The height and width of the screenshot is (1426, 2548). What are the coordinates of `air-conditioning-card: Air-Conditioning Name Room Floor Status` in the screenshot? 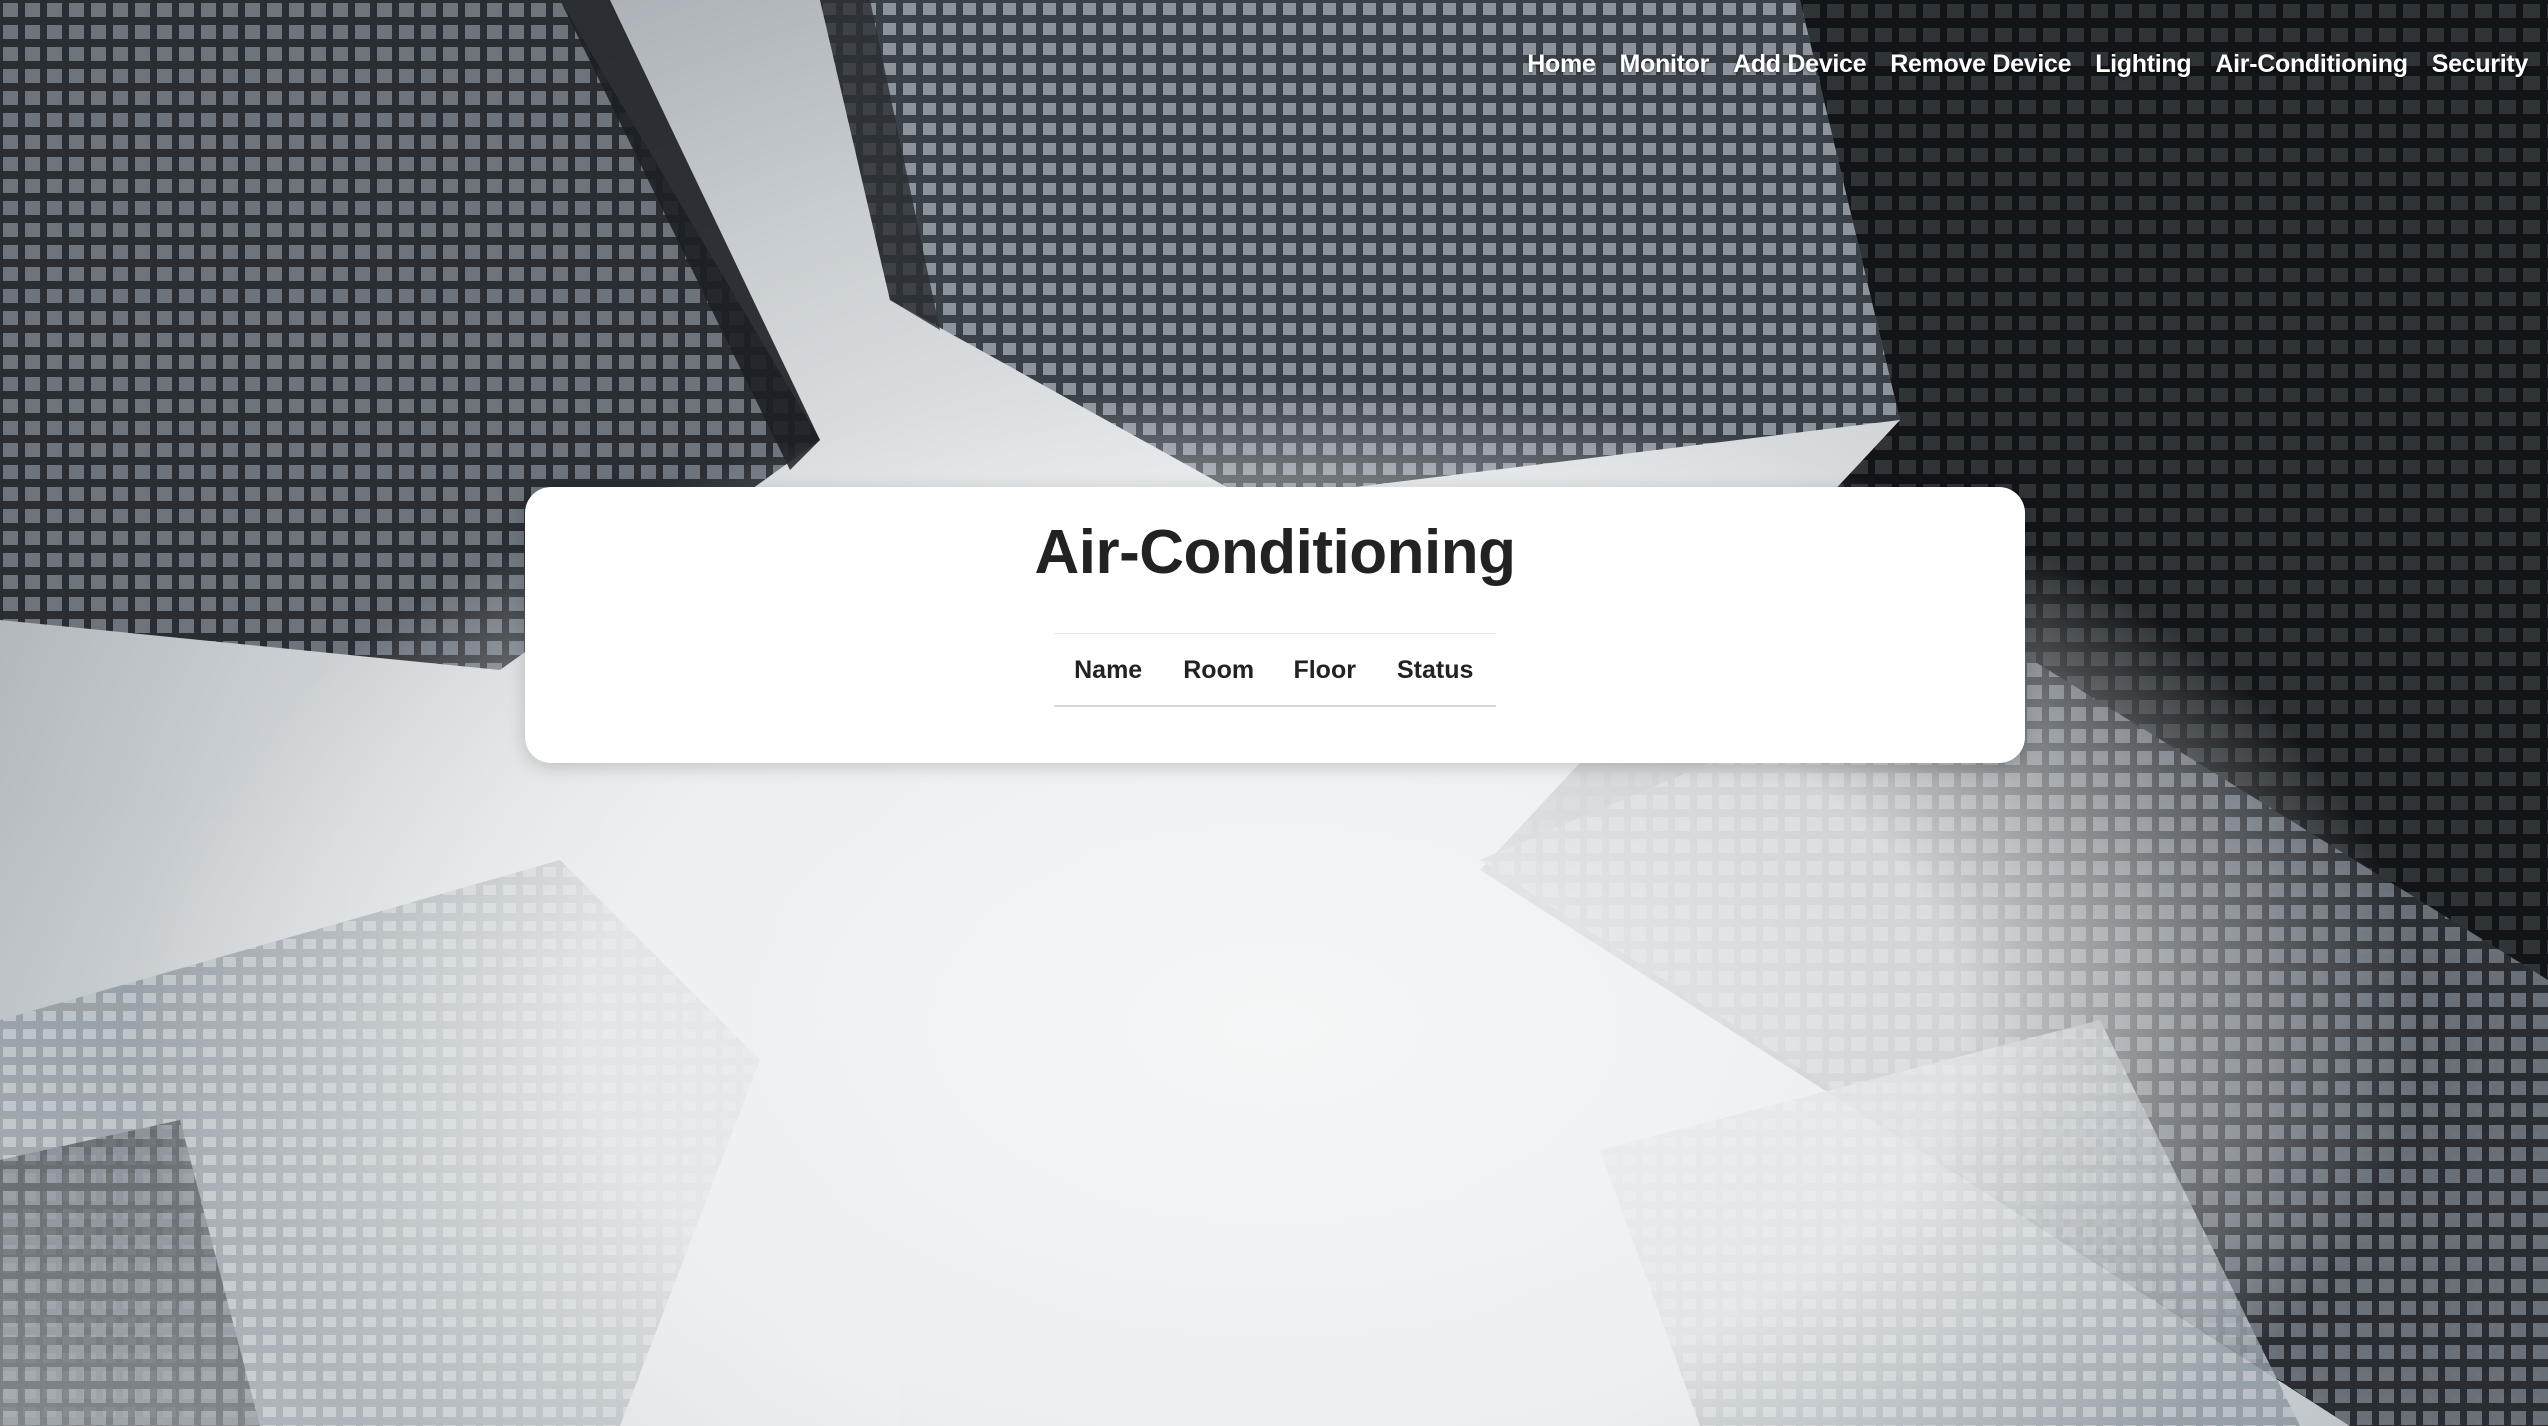 It's located at (1275, 625).